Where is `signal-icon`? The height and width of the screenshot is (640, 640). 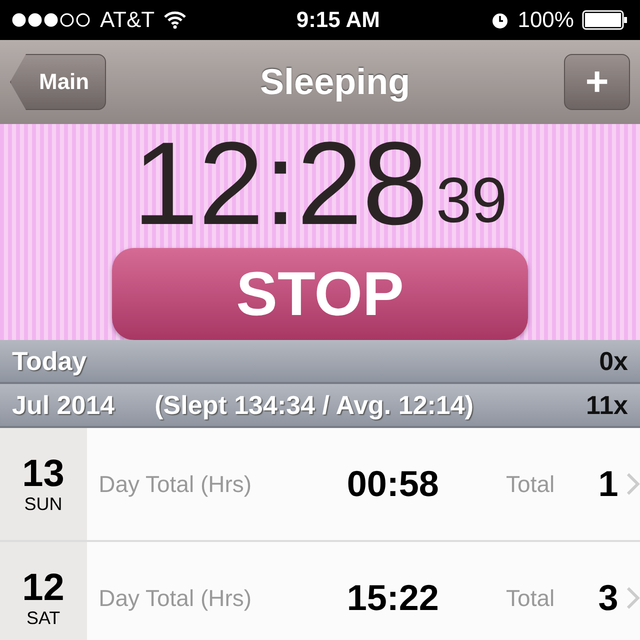
signal-icon is located at coordinates (52, 20).